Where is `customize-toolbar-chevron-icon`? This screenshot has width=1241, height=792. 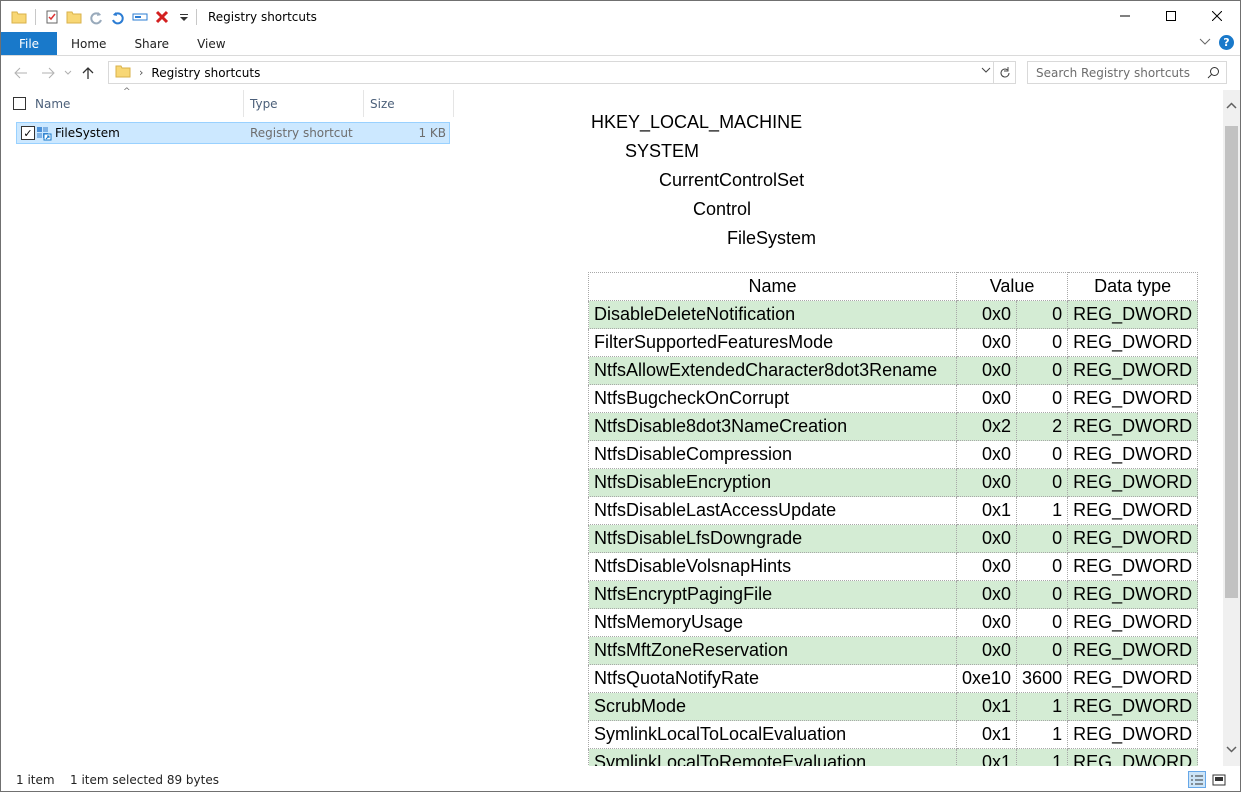 customize-toolbar-chevron-icon is located at coordinates (184, 17).